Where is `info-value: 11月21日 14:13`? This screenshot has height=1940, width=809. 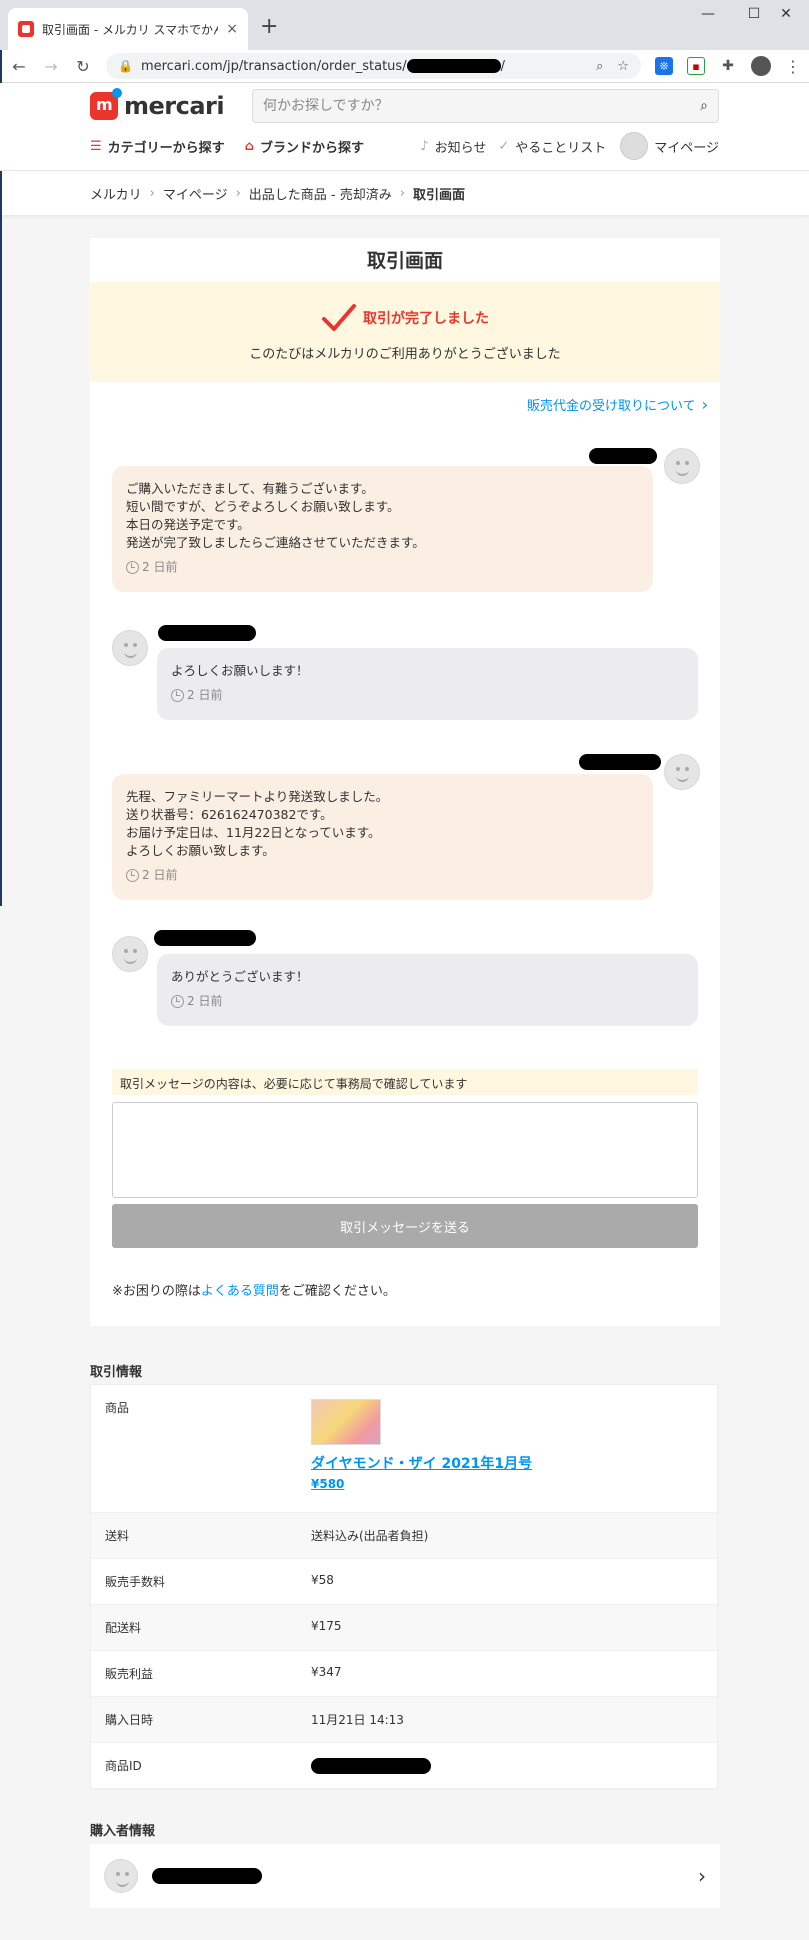 info-value: 11月21日 14:13 is located at coordinates (357, 1720).